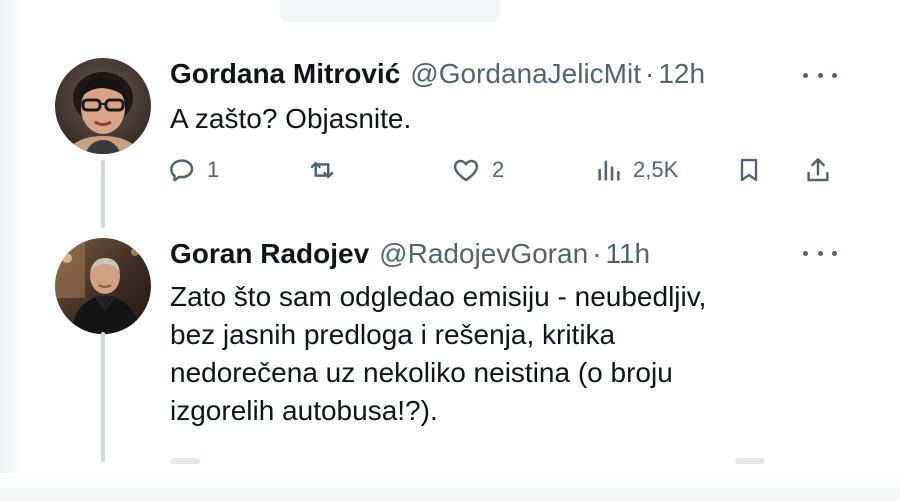 This screenshot has width=900, height=501. I want to click on avatar-gordana, so click(103, 106).